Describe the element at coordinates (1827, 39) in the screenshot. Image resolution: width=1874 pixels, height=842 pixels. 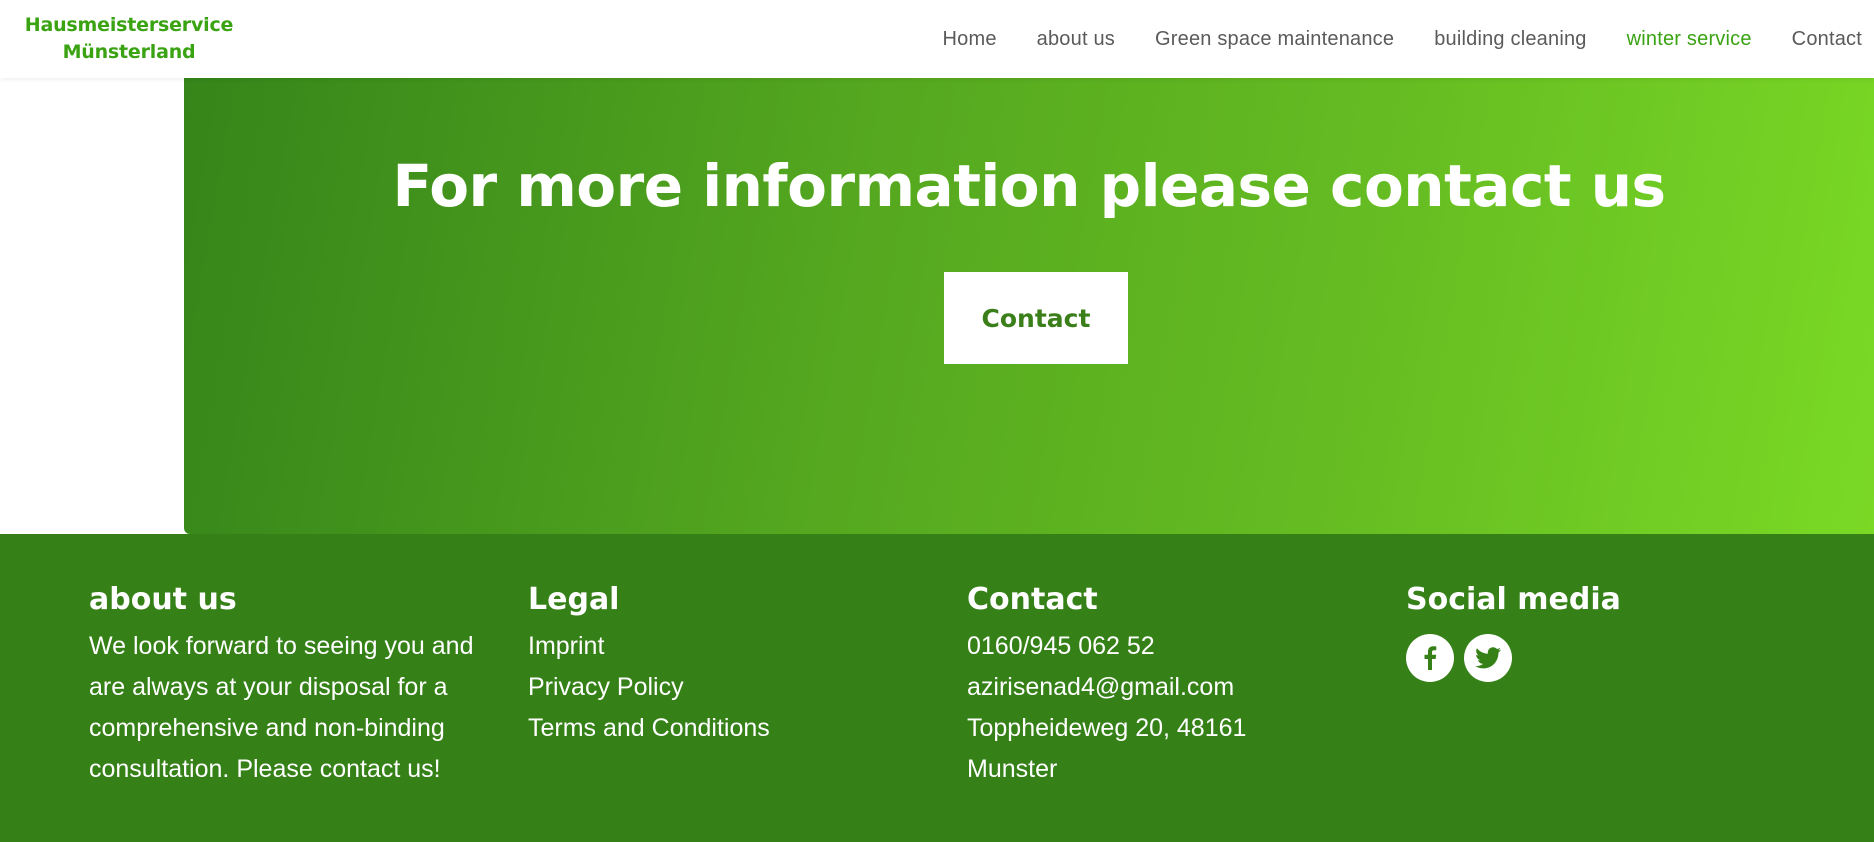
I see `nav-contact: Contact` at that location.